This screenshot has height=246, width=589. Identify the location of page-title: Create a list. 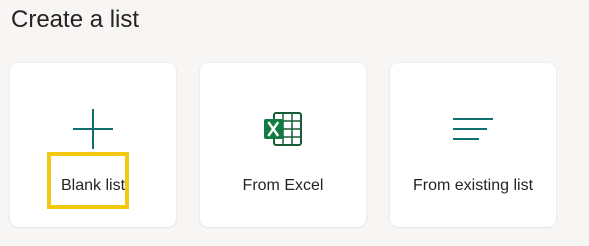
(75, 19).